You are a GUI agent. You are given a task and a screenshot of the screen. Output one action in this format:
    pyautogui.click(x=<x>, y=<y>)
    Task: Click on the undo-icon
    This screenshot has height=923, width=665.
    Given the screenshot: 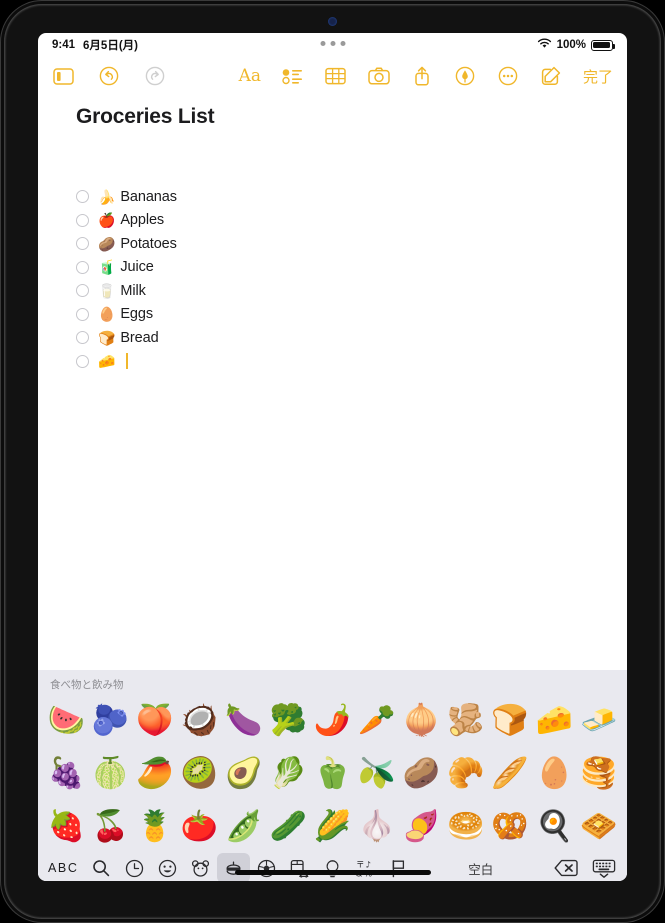 What is the action you would take?
    pyautogui.click(x=109, y=76)
    